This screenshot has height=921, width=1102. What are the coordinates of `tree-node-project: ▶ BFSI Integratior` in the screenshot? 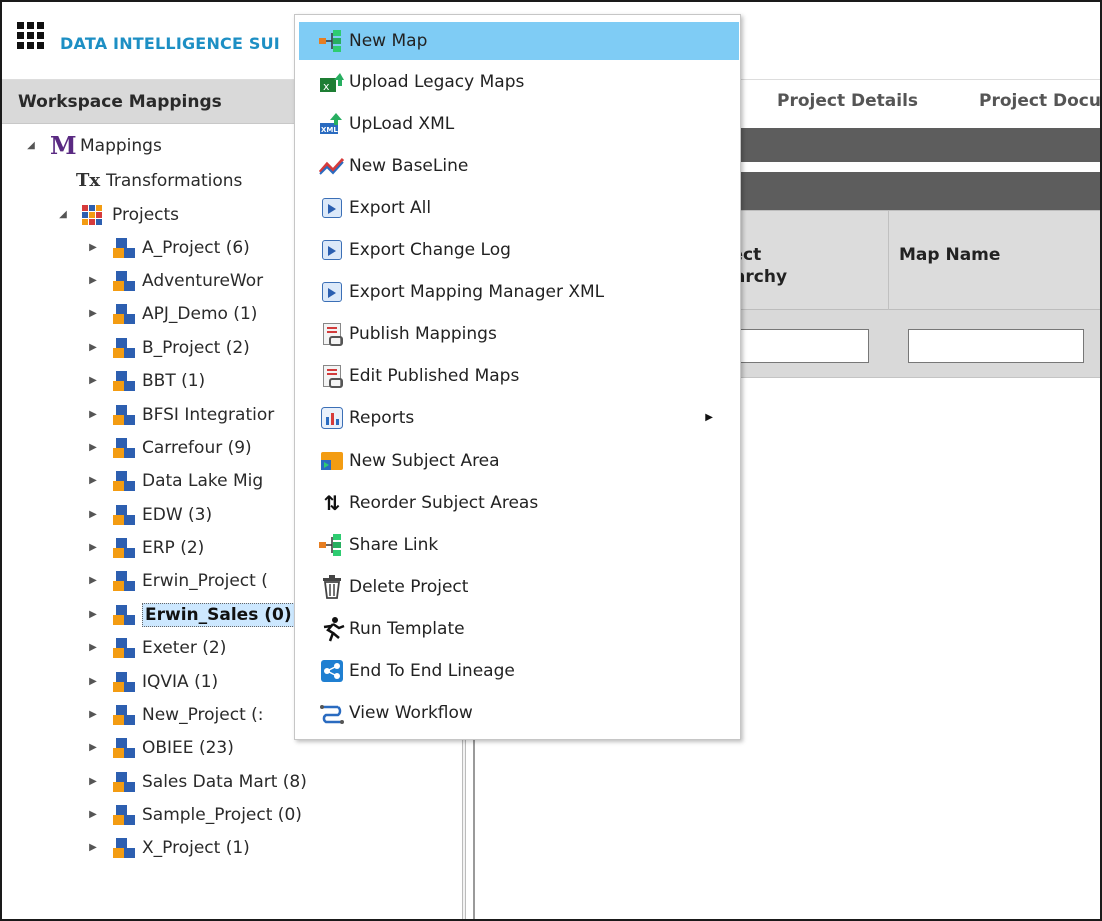 It's located at (180, 414).